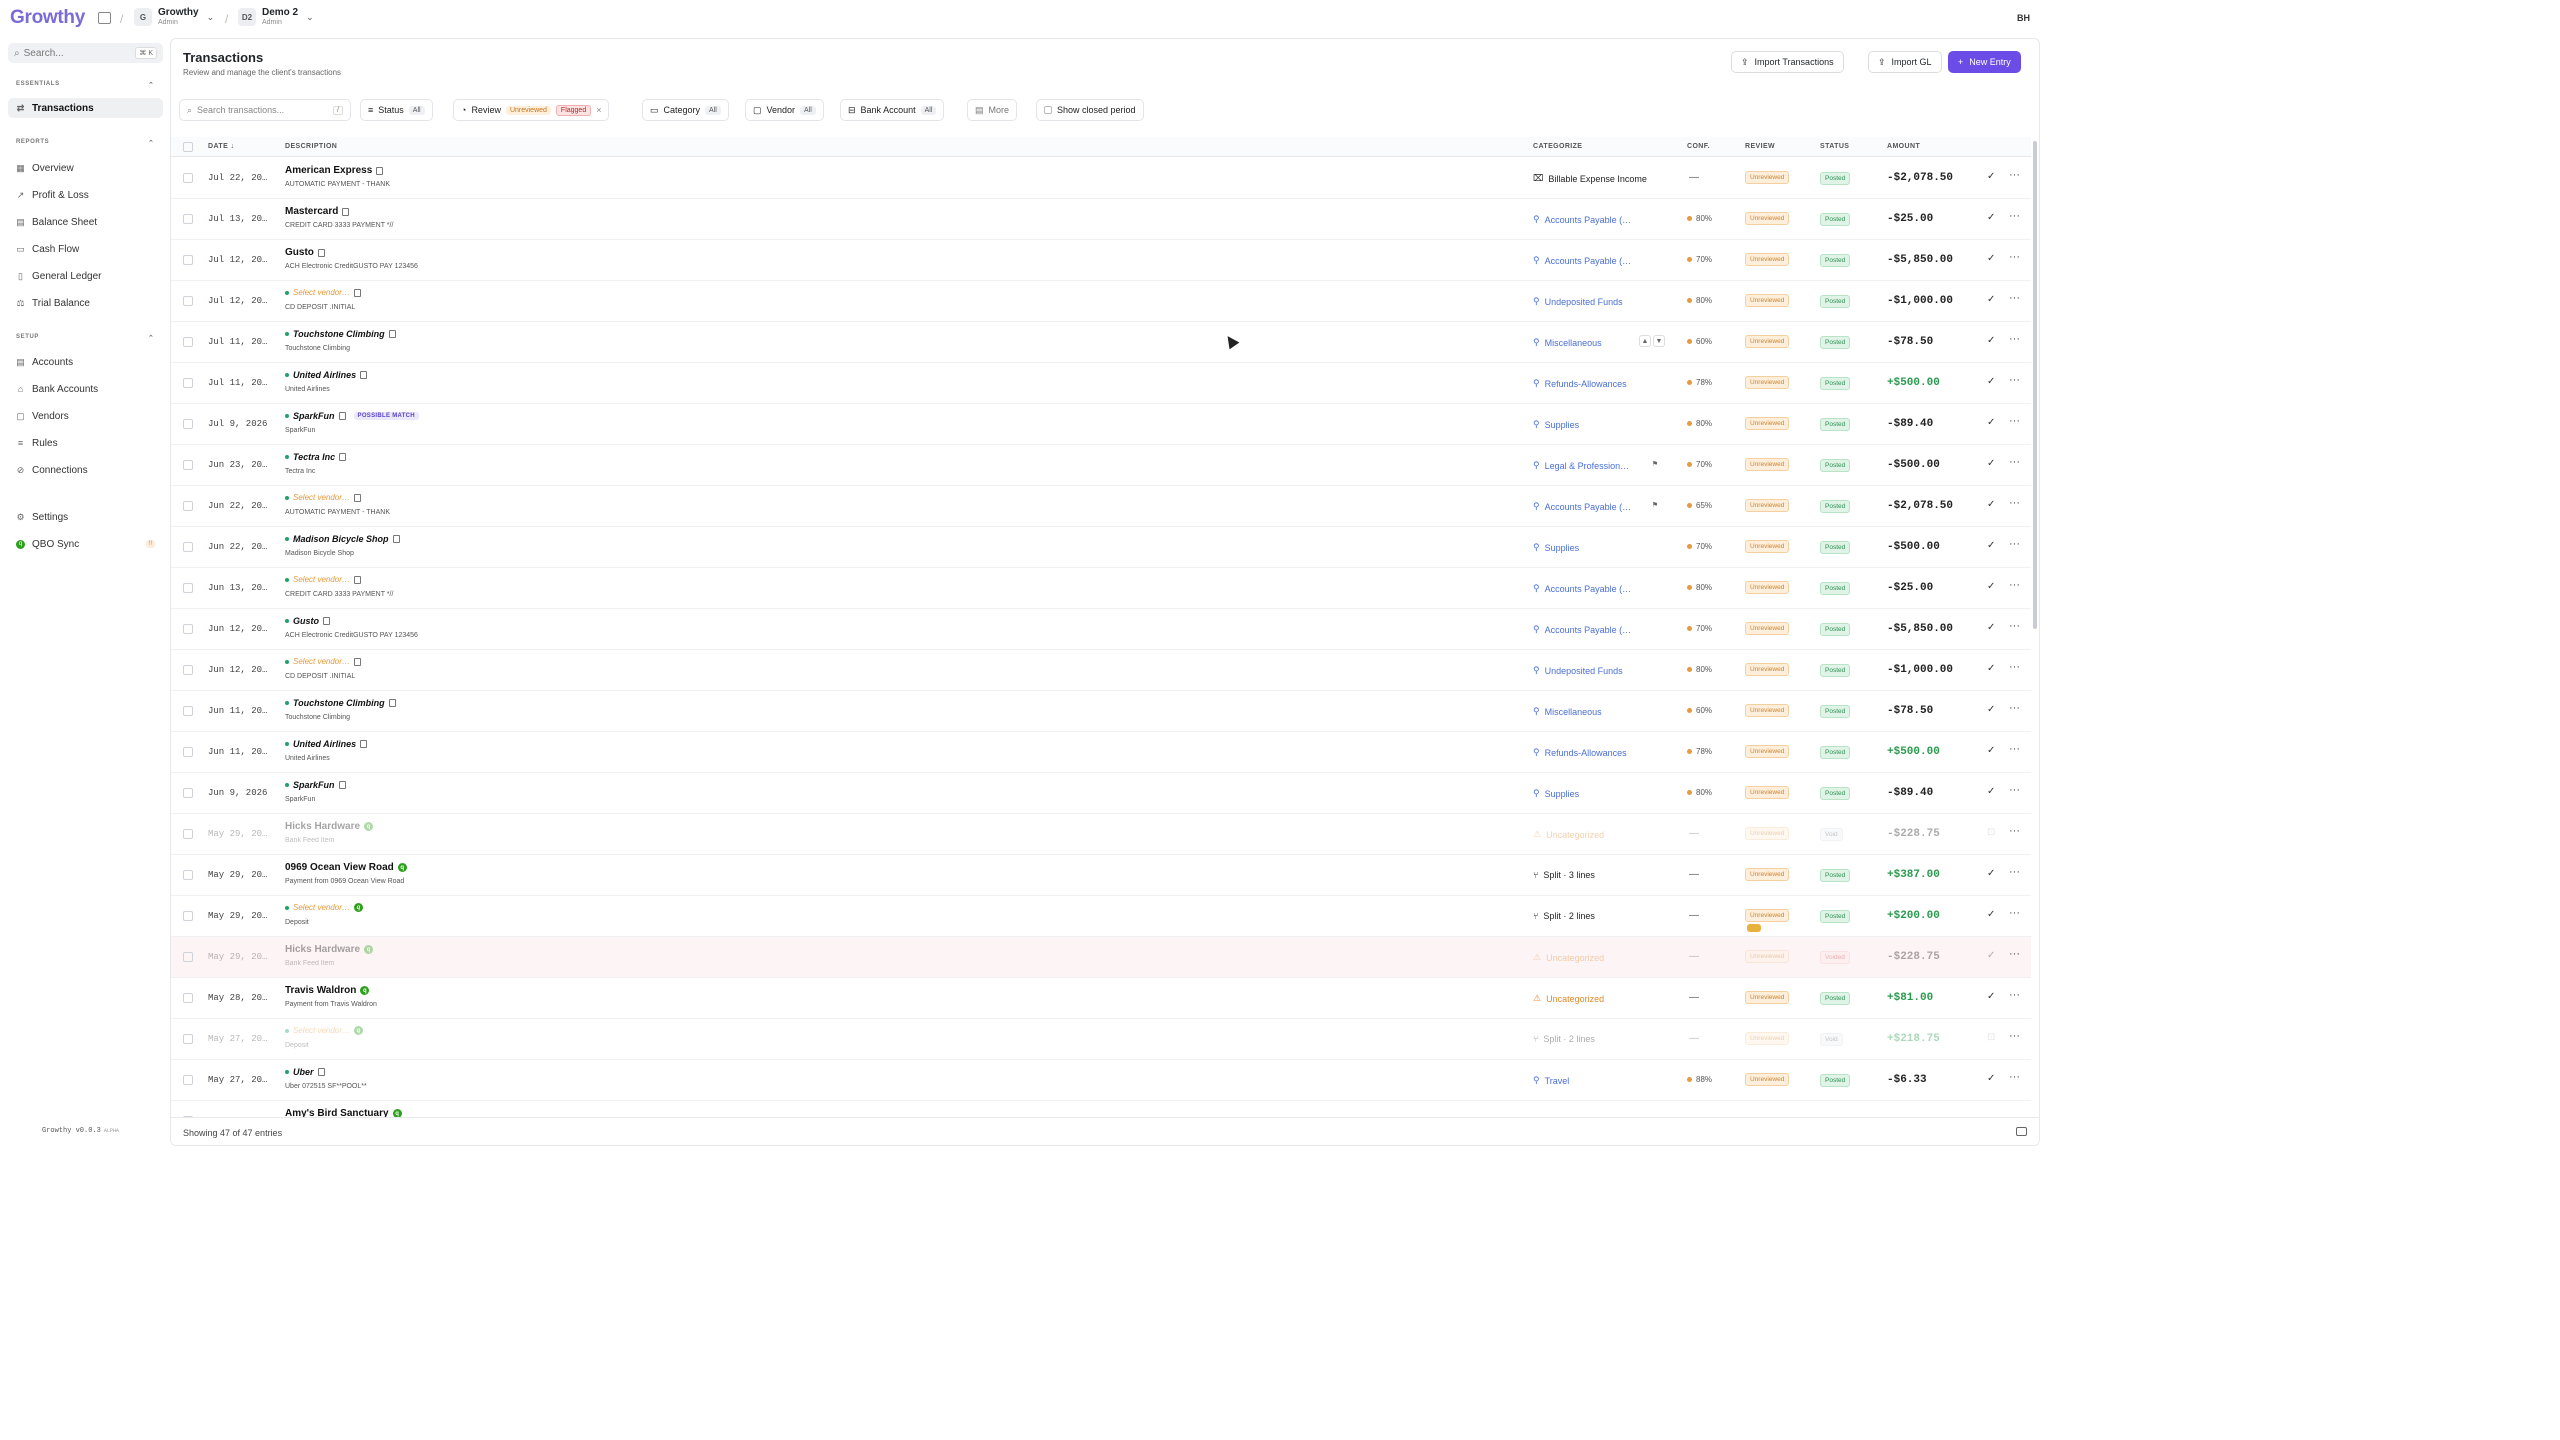 Image resolution: width=2560 pixels, height=1440 pixels. I want to click on transactions-search-input: ⌕ Search transactions... /, so click(265, 110).